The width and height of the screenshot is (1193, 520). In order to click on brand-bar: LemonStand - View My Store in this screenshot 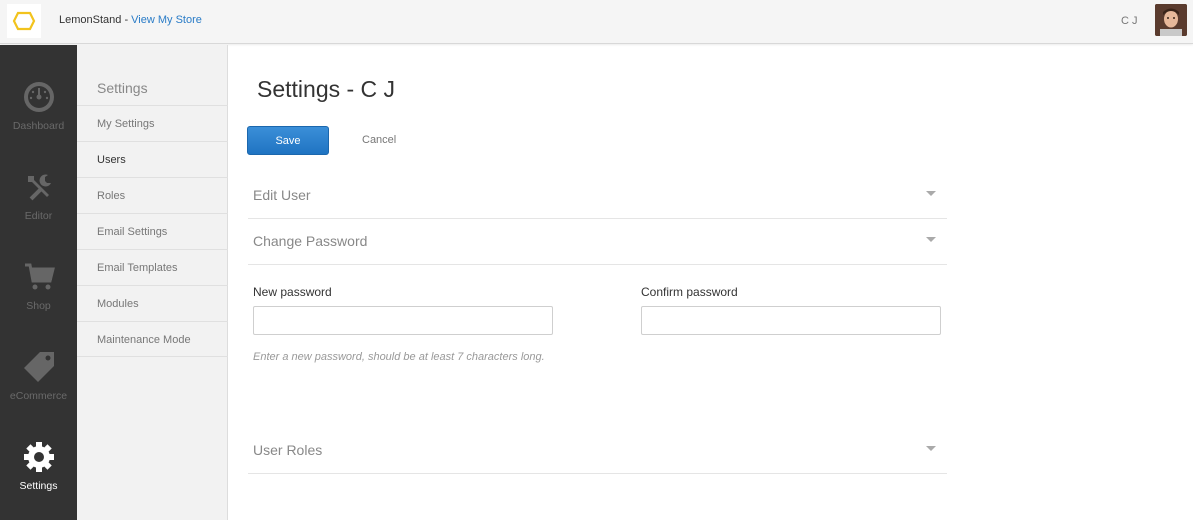, I will do `click(130, 20)`.